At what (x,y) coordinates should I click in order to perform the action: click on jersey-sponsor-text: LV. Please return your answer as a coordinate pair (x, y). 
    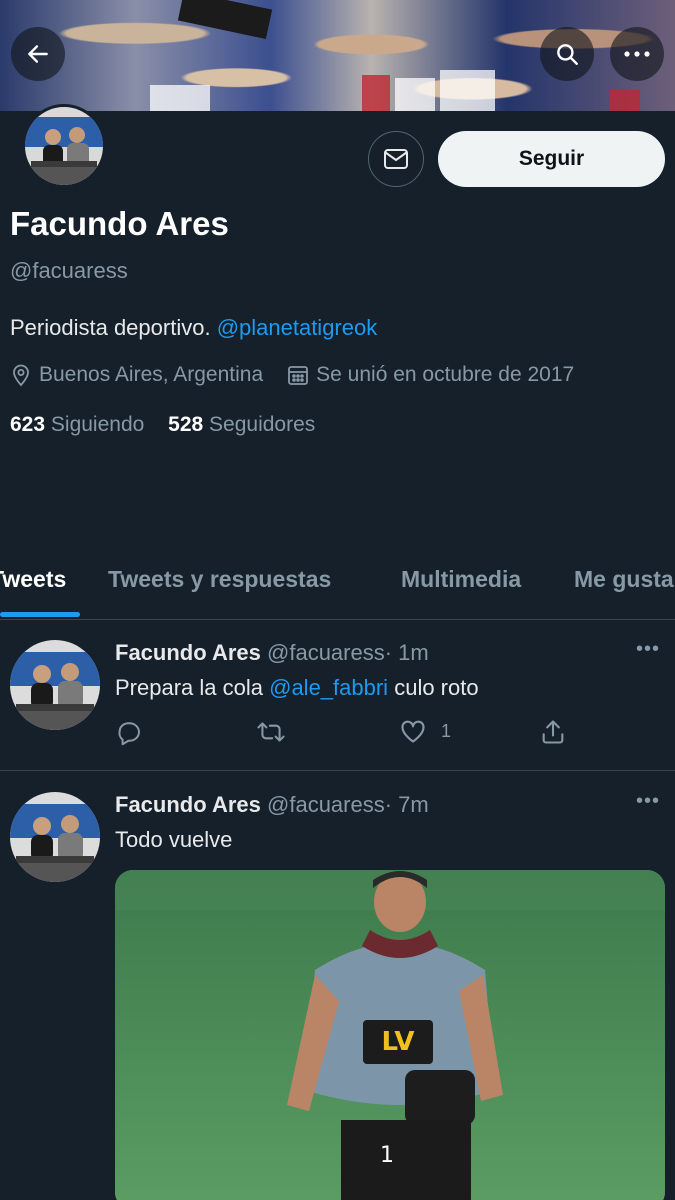
    Looking at the image, I should click on (397, 1042).